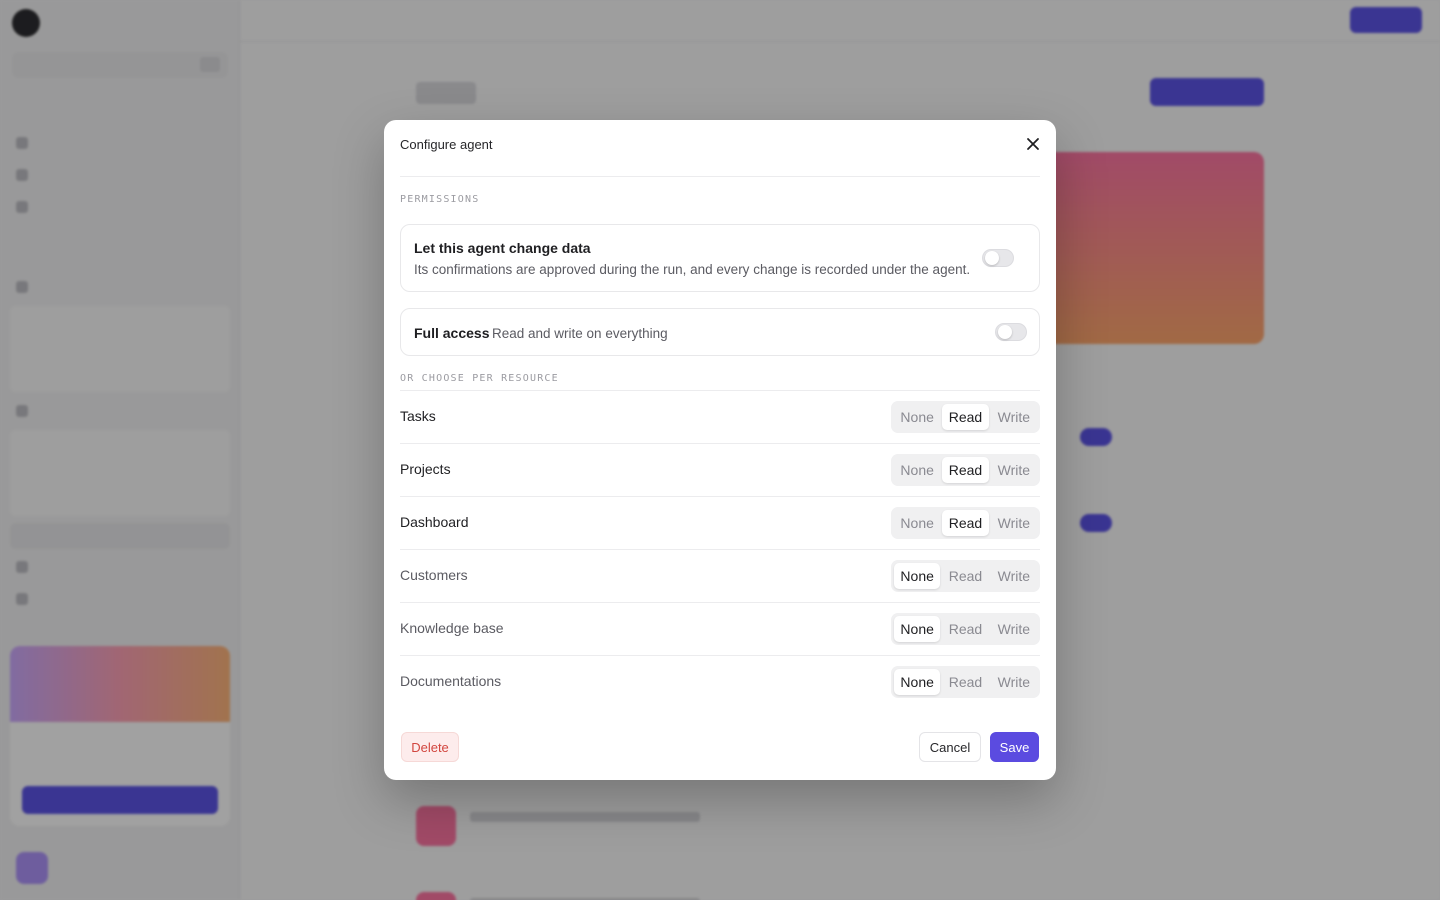 The width and height of the screenshot is (1440, 900). What do you see at coordinates (418, 416) in the screenshot?
I see `resource-name: Tasks` at bounding box center [418, 416].